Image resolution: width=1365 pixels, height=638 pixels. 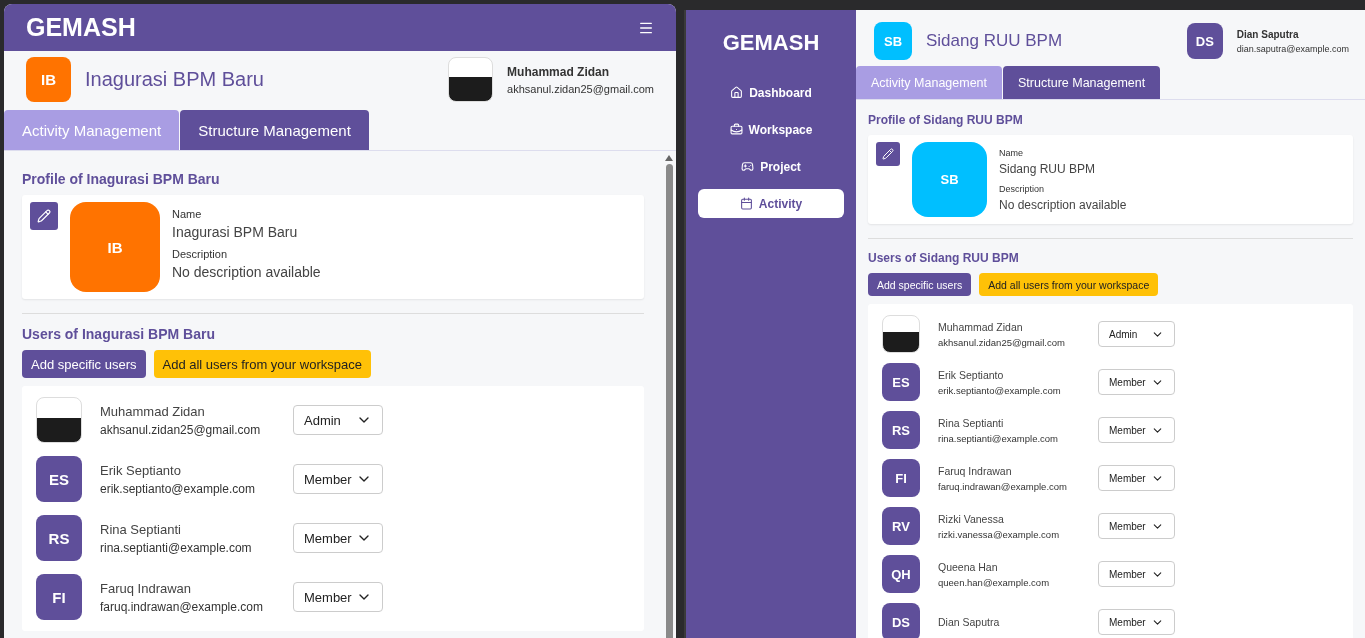 I want to click on user-name: Dian Saputra, so click(x=1268, y=34).